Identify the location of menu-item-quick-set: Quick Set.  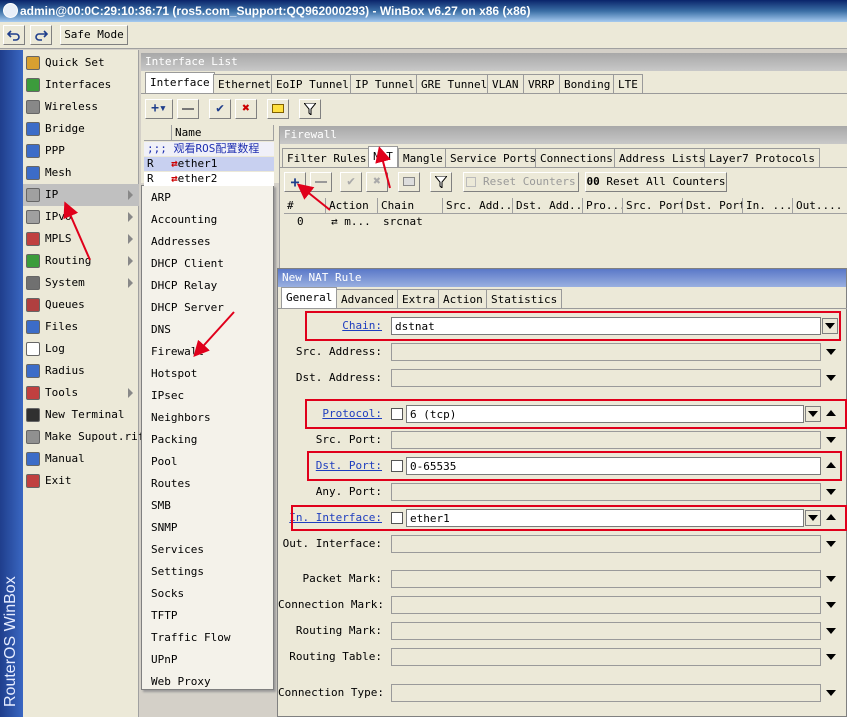
(81, 63).